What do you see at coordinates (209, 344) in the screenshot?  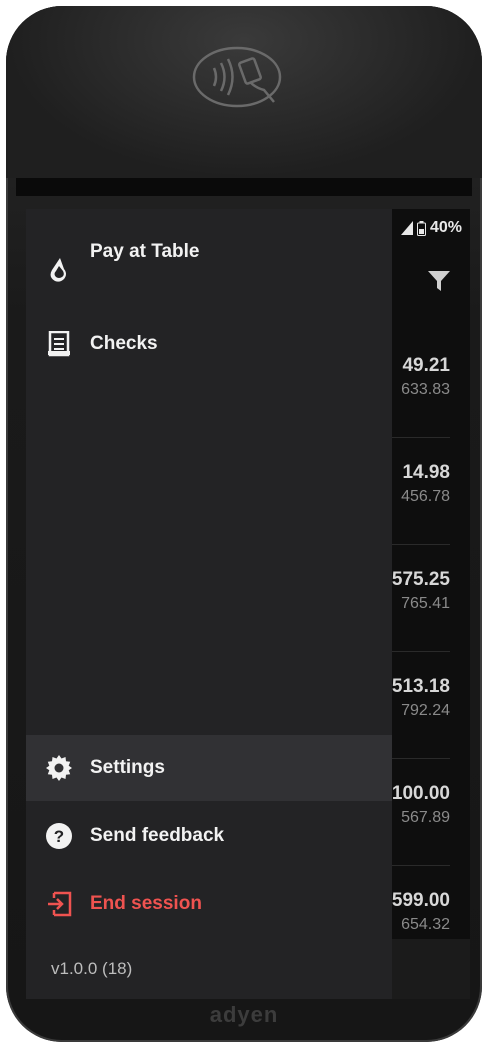 I see `nav-item-checks: Checks` at bounding box center [209, 344].